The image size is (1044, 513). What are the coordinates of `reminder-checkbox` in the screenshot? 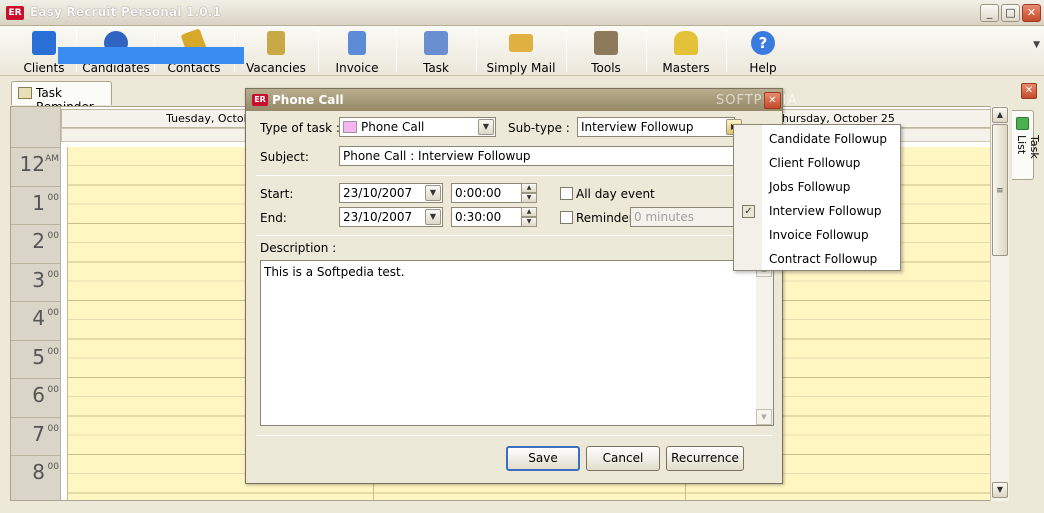 It's located at (566, 217).